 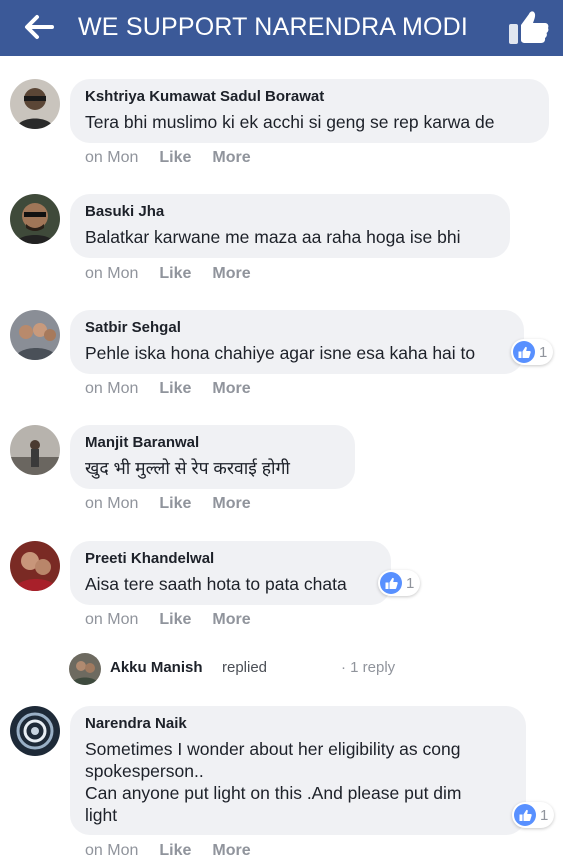 What do you see at coordinates (245, 667) in the screenshot?
I see `replied-label: replied` at bounding box center [245, 667].